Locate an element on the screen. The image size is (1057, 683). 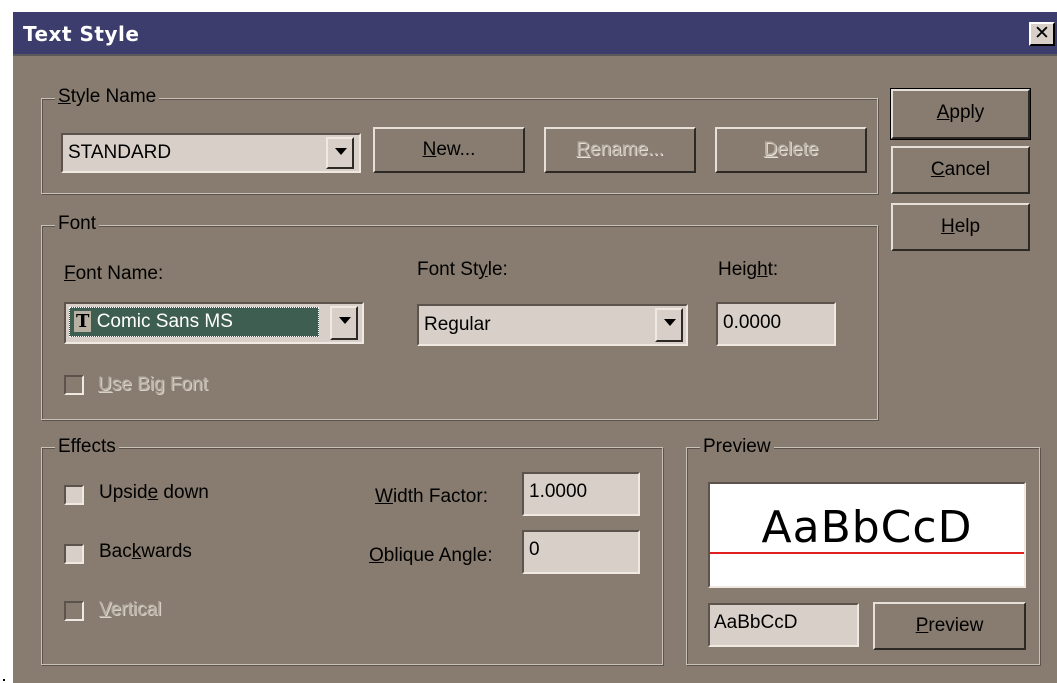
style-name-dropdown-arrow is located at coordinates (340, 153).